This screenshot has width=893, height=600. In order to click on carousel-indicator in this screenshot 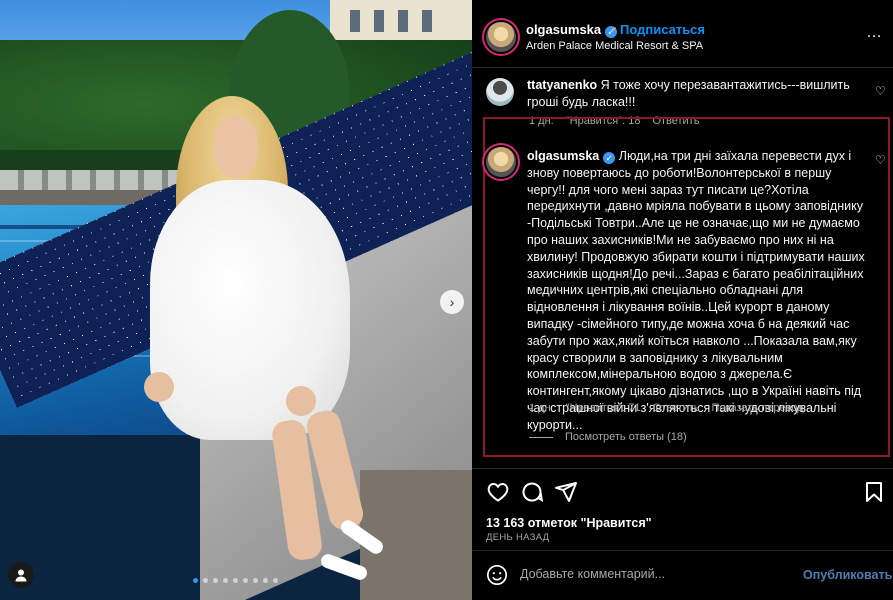, I will do `click(235, 580)`.